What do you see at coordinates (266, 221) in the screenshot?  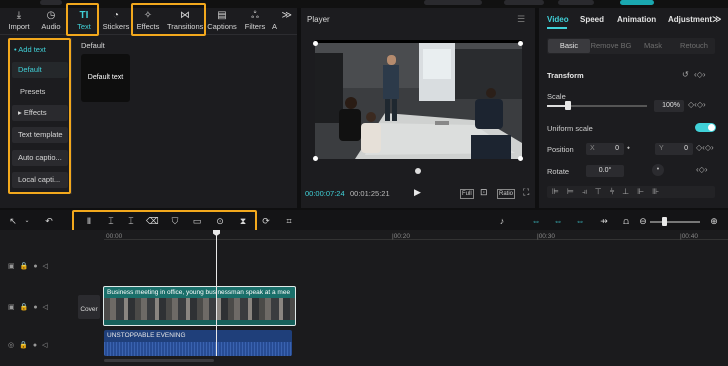 I see `rotate-clip-icon: ⟳` at bounding box center [266, 221].